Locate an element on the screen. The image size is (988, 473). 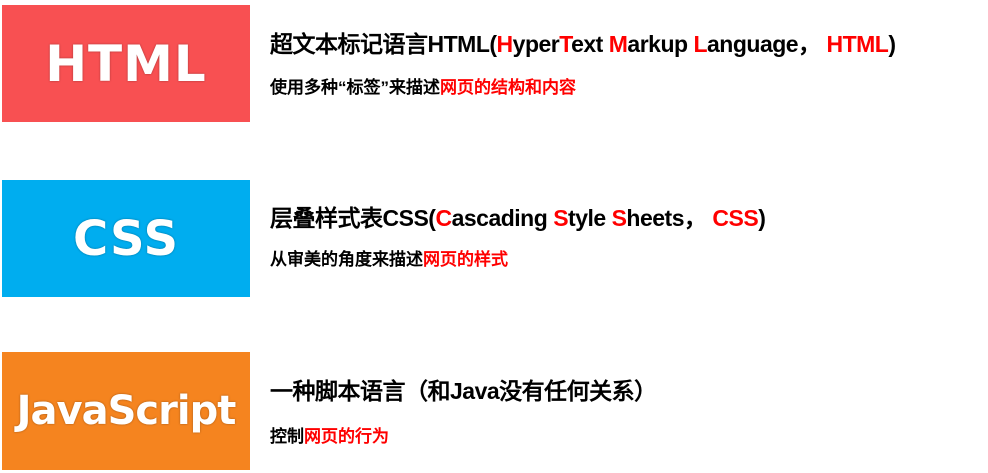
text-segment: yper is located at coordinates (536, 44).